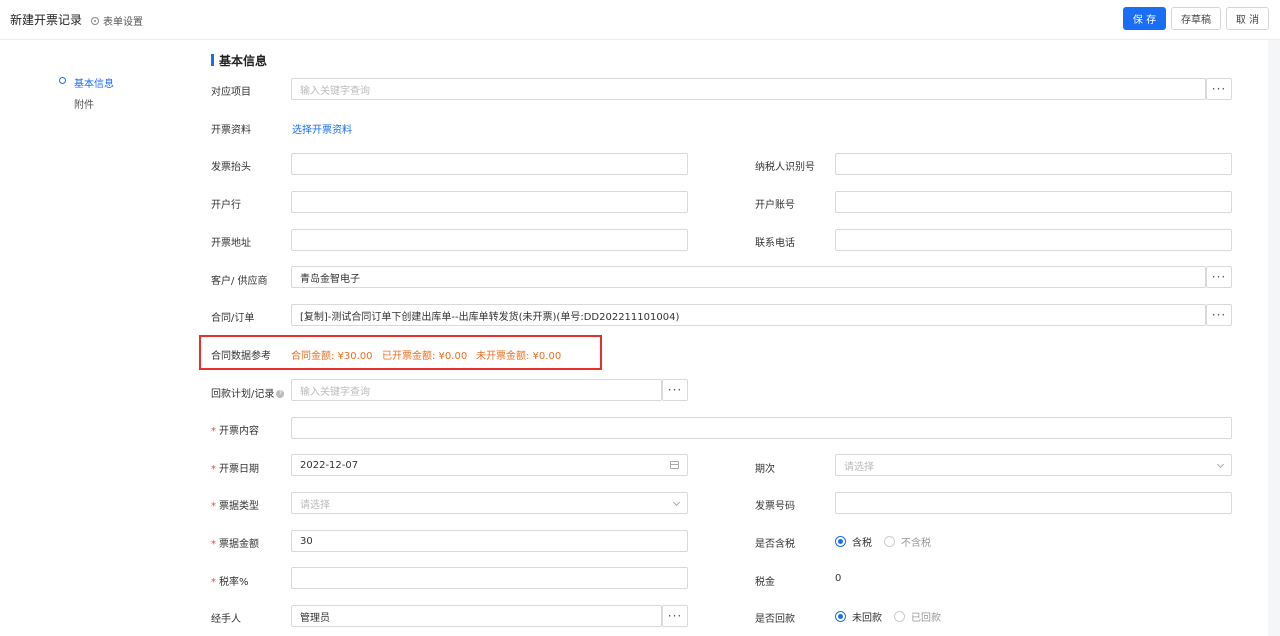  I want to click on customer-picker-button: ···, so click(1219, 277).